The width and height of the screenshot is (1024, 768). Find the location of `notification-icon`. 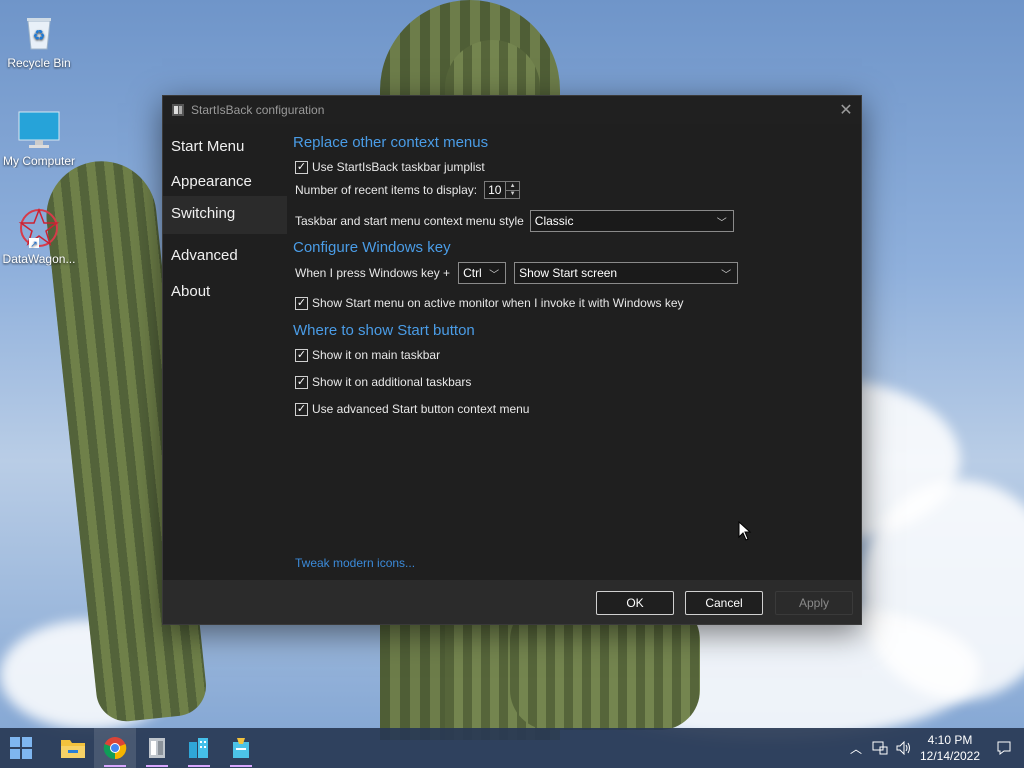

notification-icon is located at coordinates (1004, 748).